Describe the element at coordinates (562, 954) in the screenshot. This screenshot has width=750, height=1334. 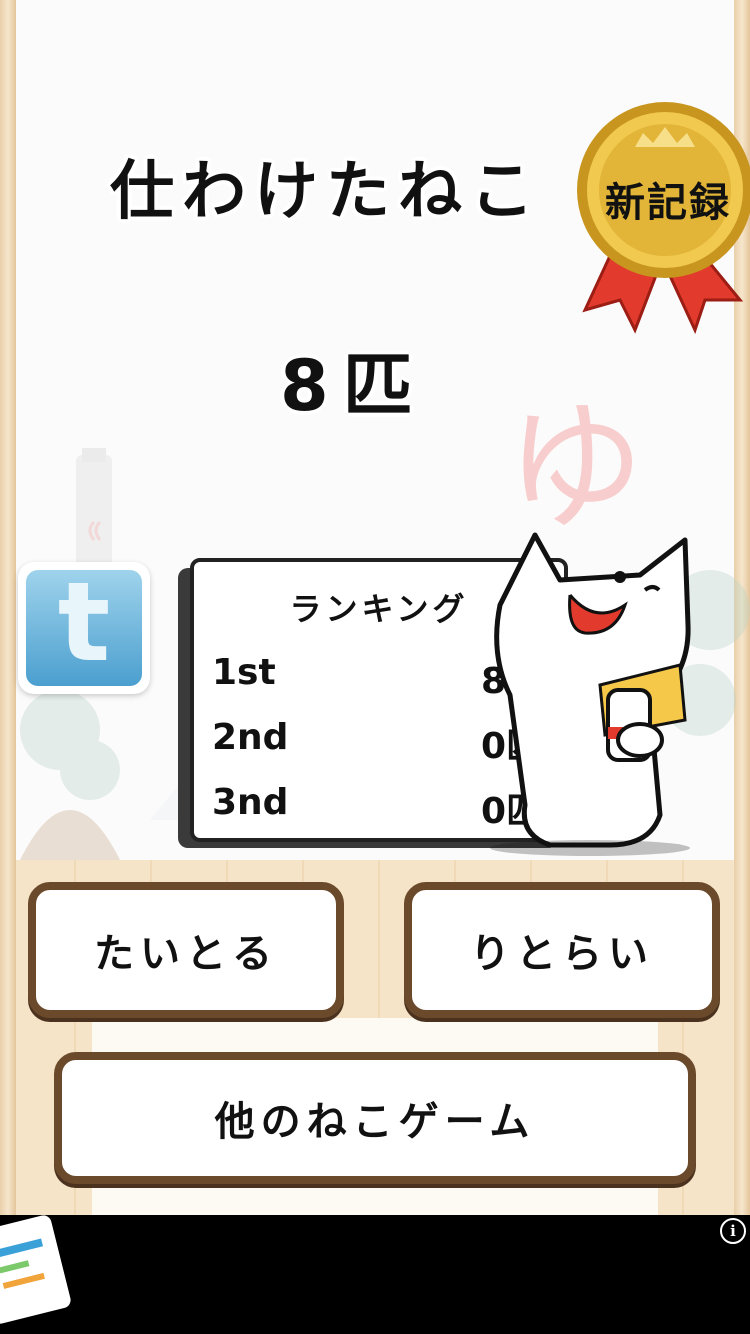
I see `retry-button-label: りとらい` at that location.